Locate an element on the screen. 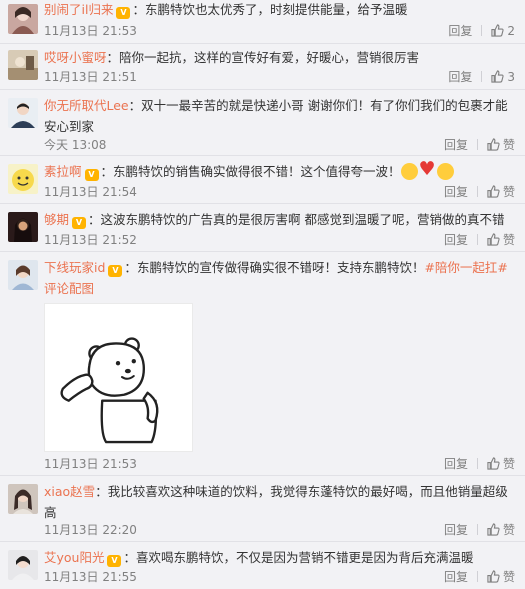  comment-image is located at coordinates (118, 377).